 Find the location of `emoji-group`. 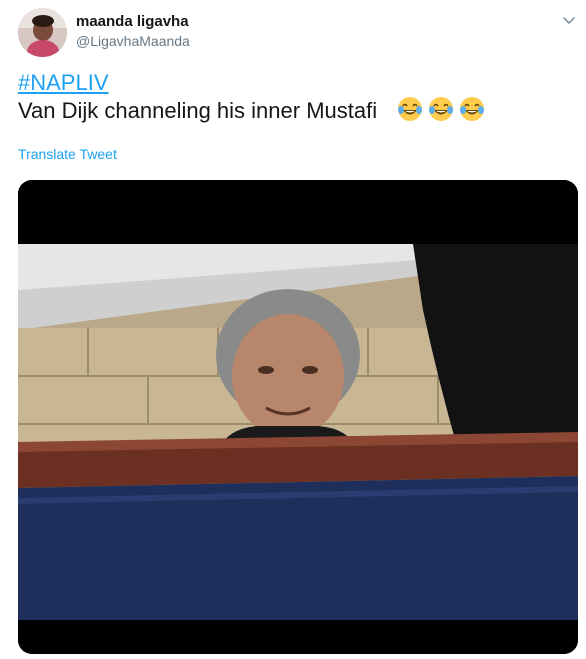

emoji-group is located at coordinates (441, 109).